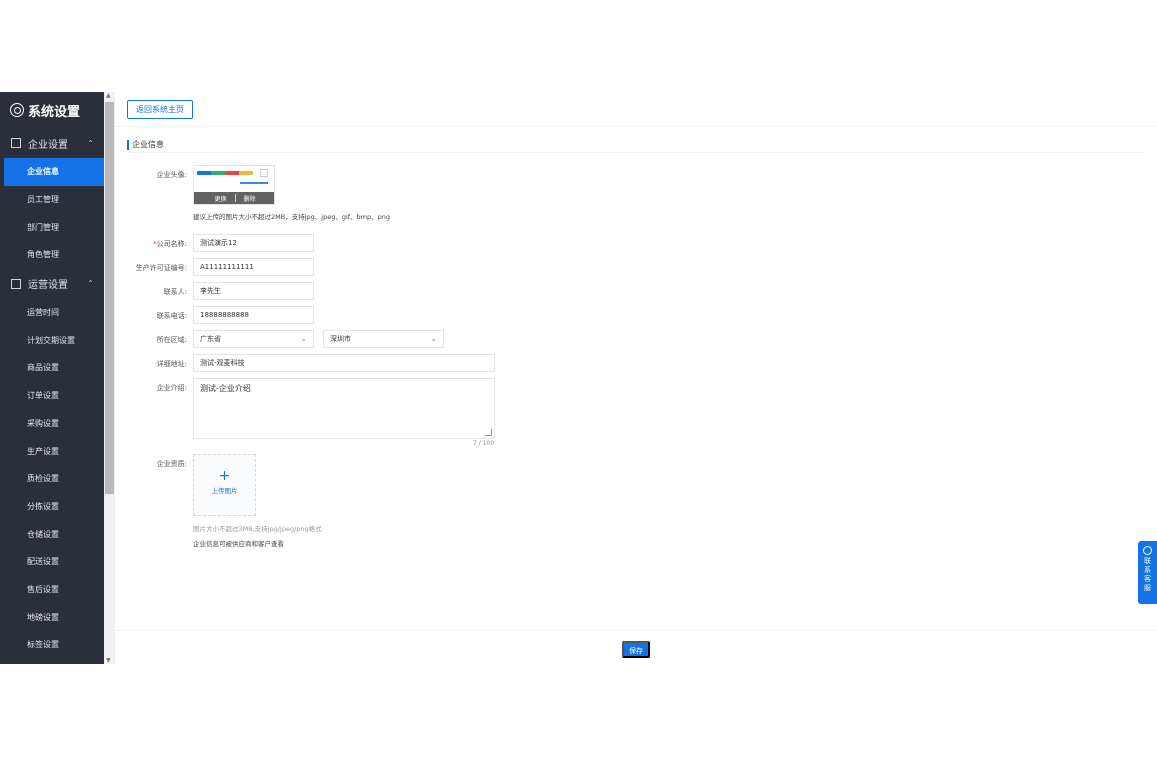 The height and width of the screenshot is (757, 1157). Describe the element at coordinates (171, 340) in the screenshot. I see `region-label: 所在区域:` at that location.